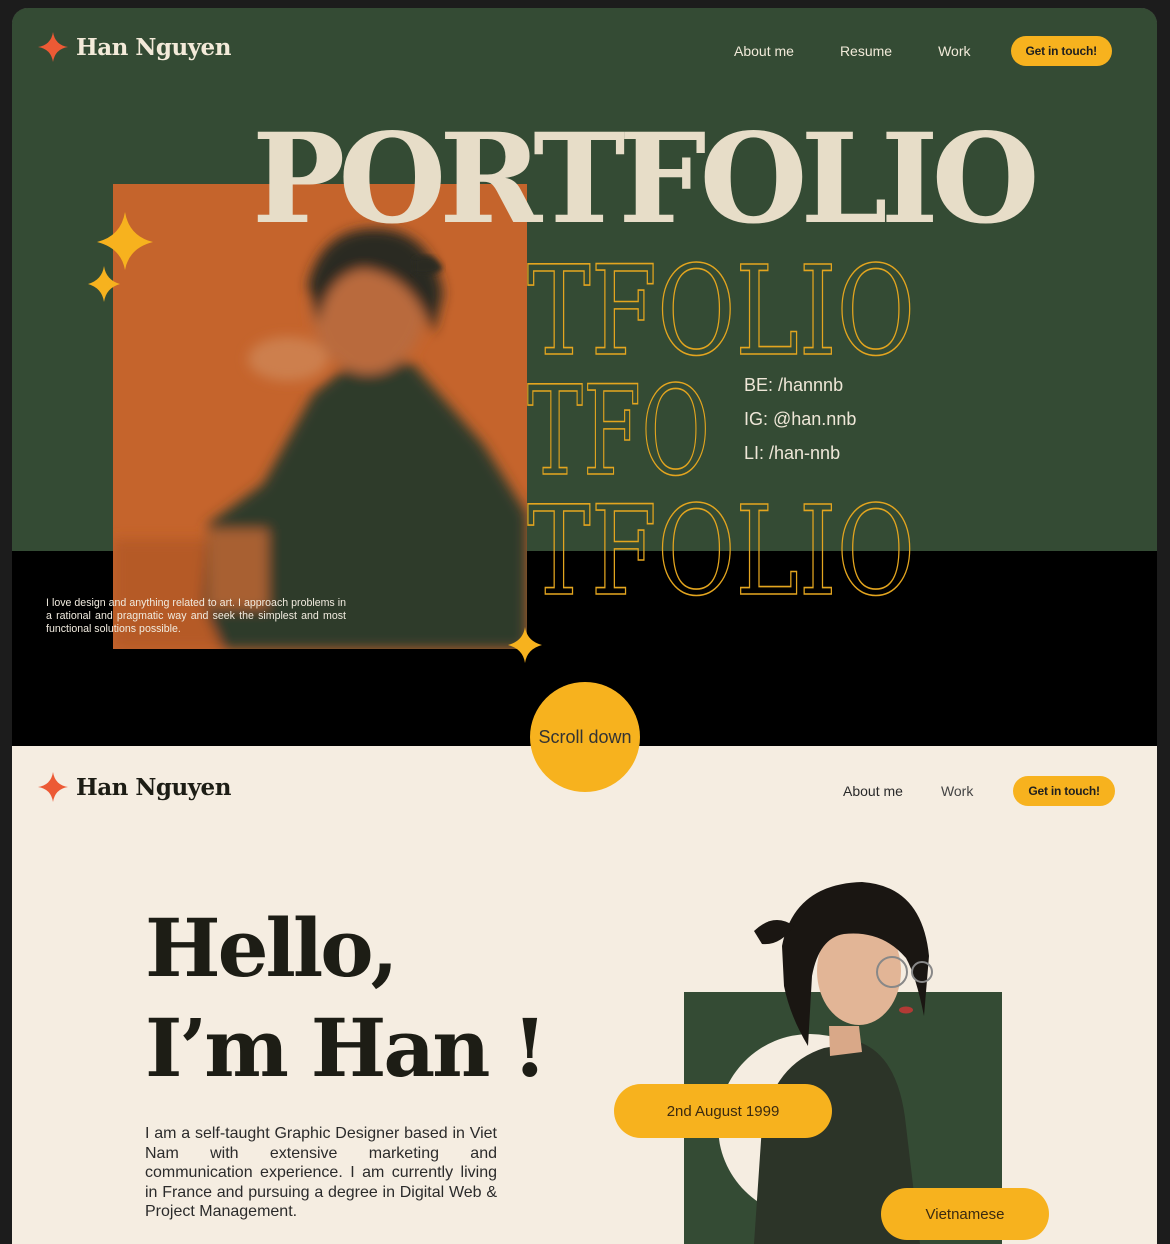 Image resolution: width=1170 pixels, height=1244 pixels. Describe the element at coordinates (923, 51) in the screenshot. I see `hero-nav: About me Resume Work Get in touch!` at that location.